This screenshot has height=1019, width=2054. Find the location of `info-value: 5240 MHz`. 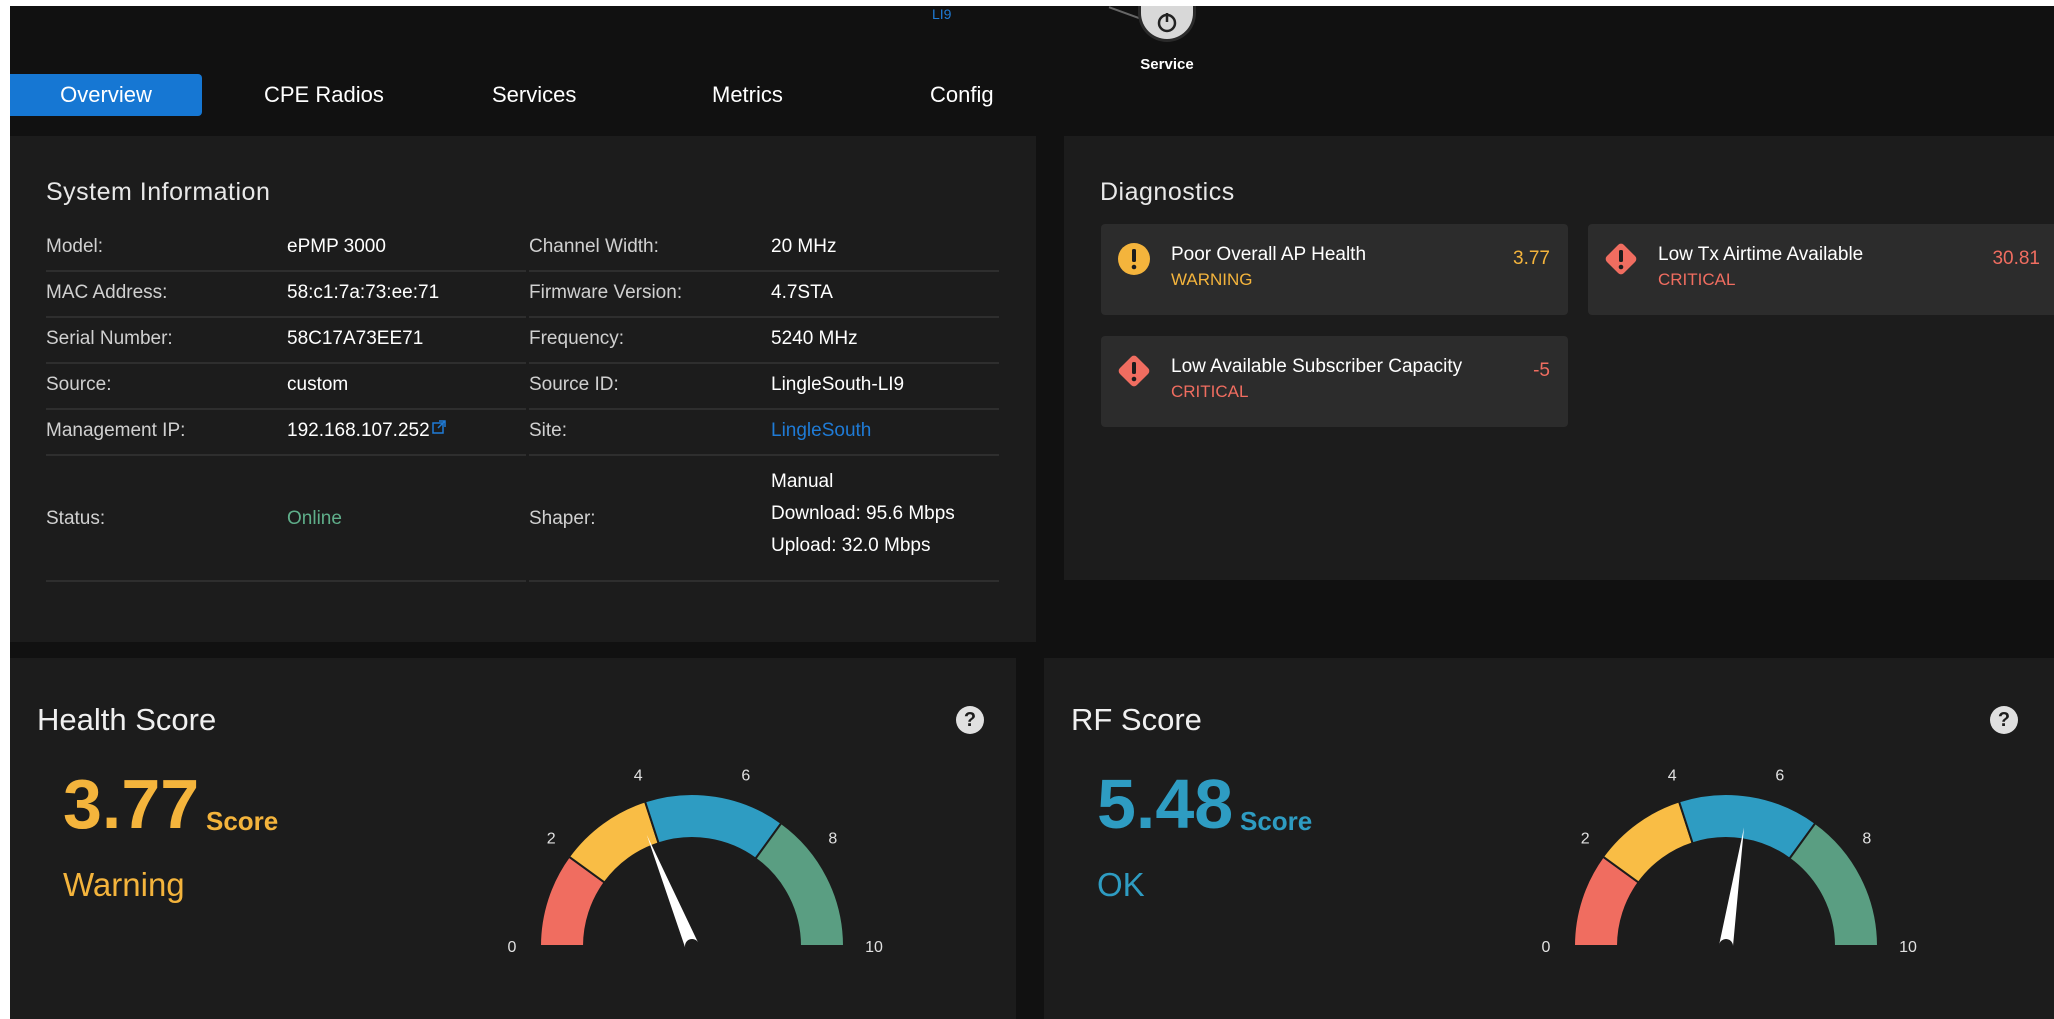

info-value: 5240 MHz is located at coordinates (814, 338).